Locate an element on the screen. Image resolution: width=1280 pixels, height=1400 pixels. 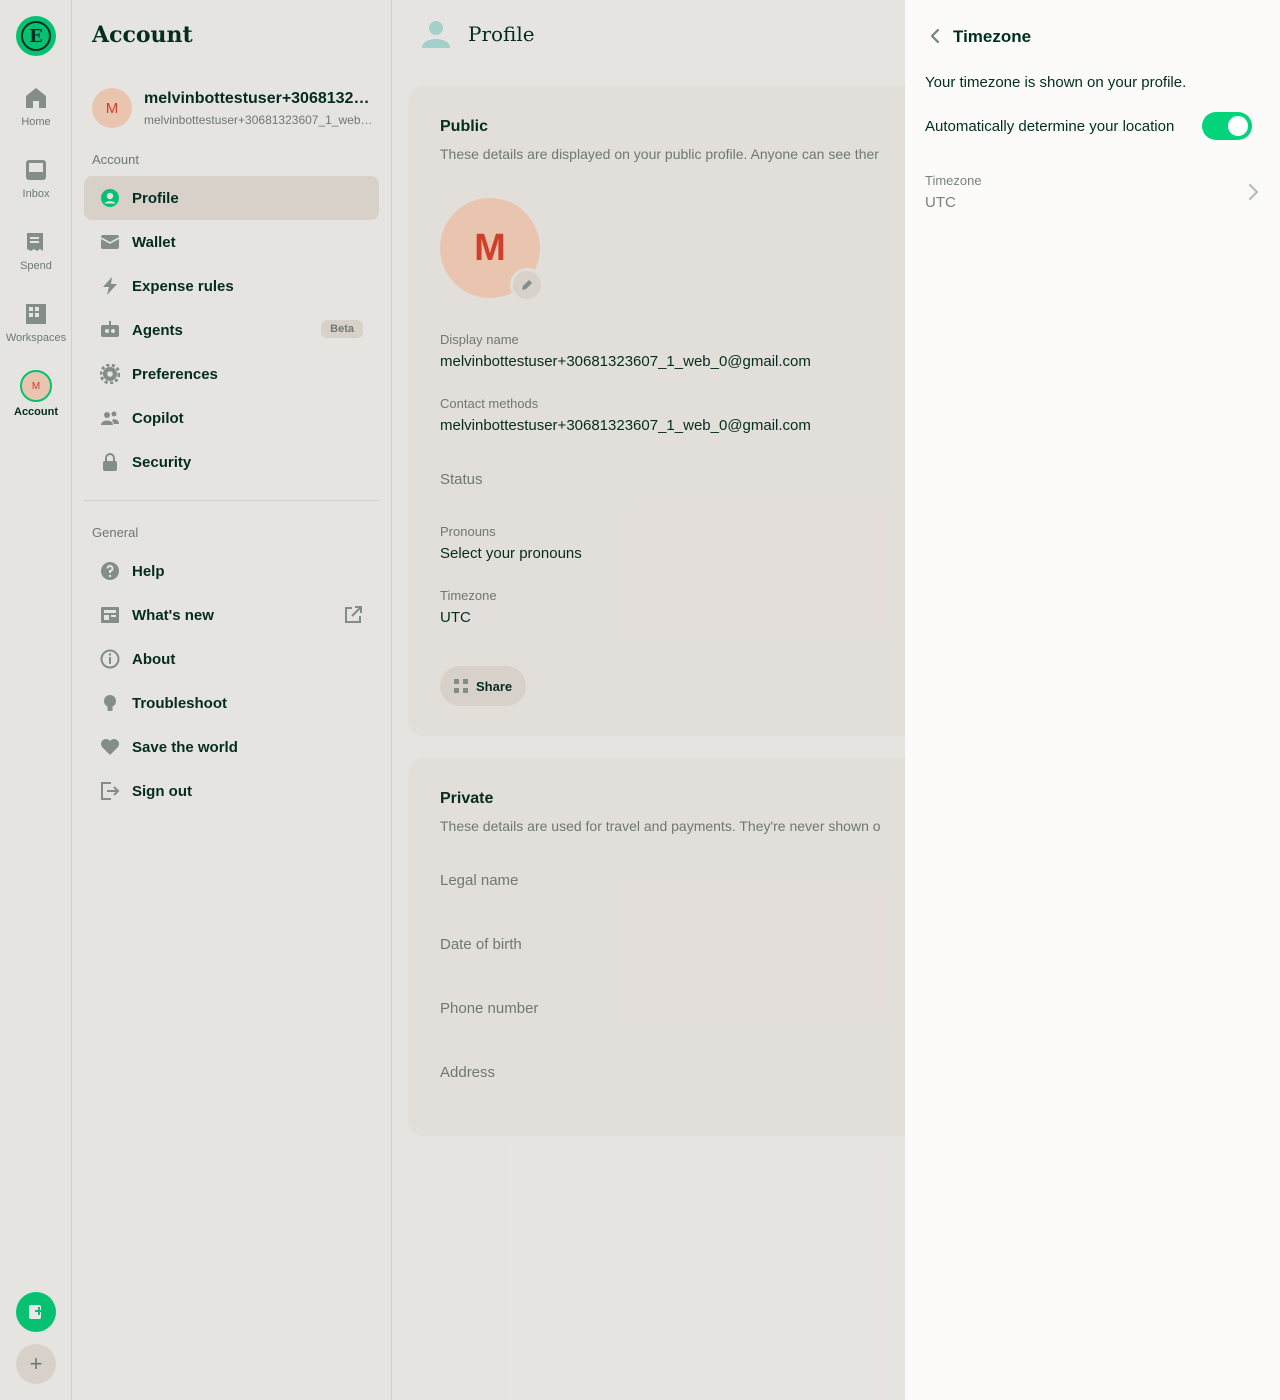
timezone-selector-value: UTC is located at coordinates (940, 202).